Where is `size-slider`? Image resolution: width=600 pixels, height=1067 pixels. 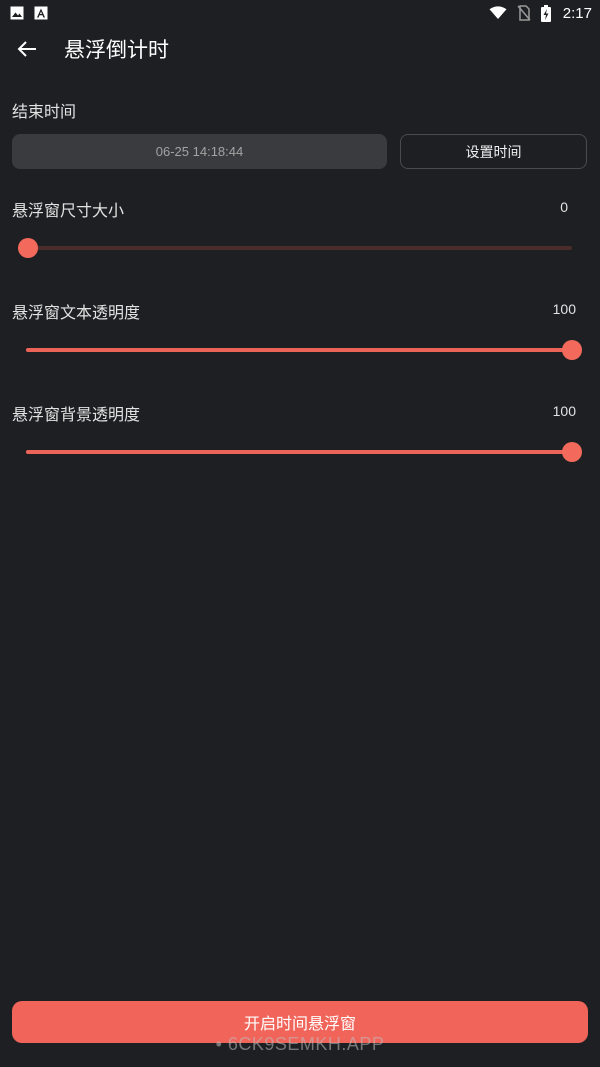
size-slider is located at coordinates (295, 248).